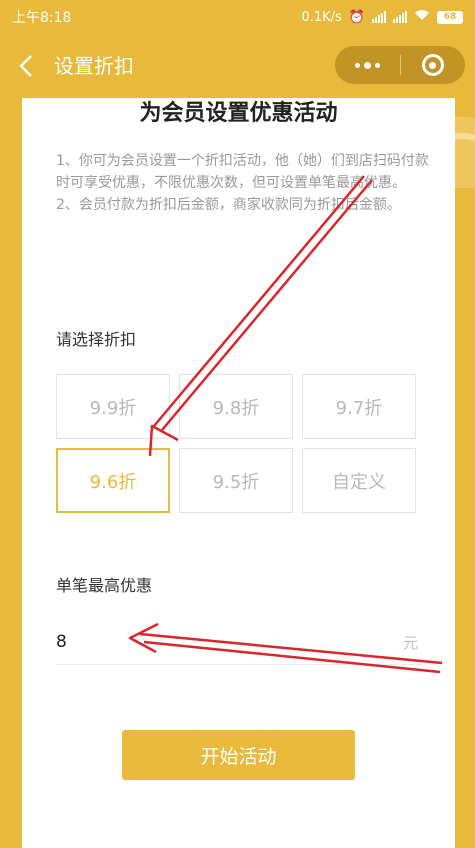 The image size is (475, 848). What do you see at coordinates (379, 17) in the screenshot?
I see `signal-icon` at bounding box center [379, 17].